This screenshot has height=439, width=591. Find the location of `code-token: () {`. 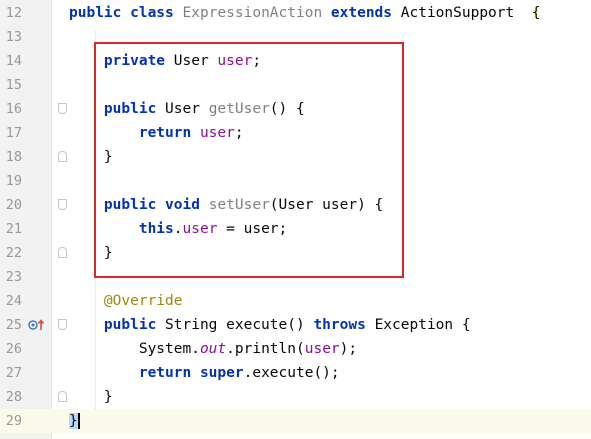

code-token: () { is located at coordinates (287, 108).